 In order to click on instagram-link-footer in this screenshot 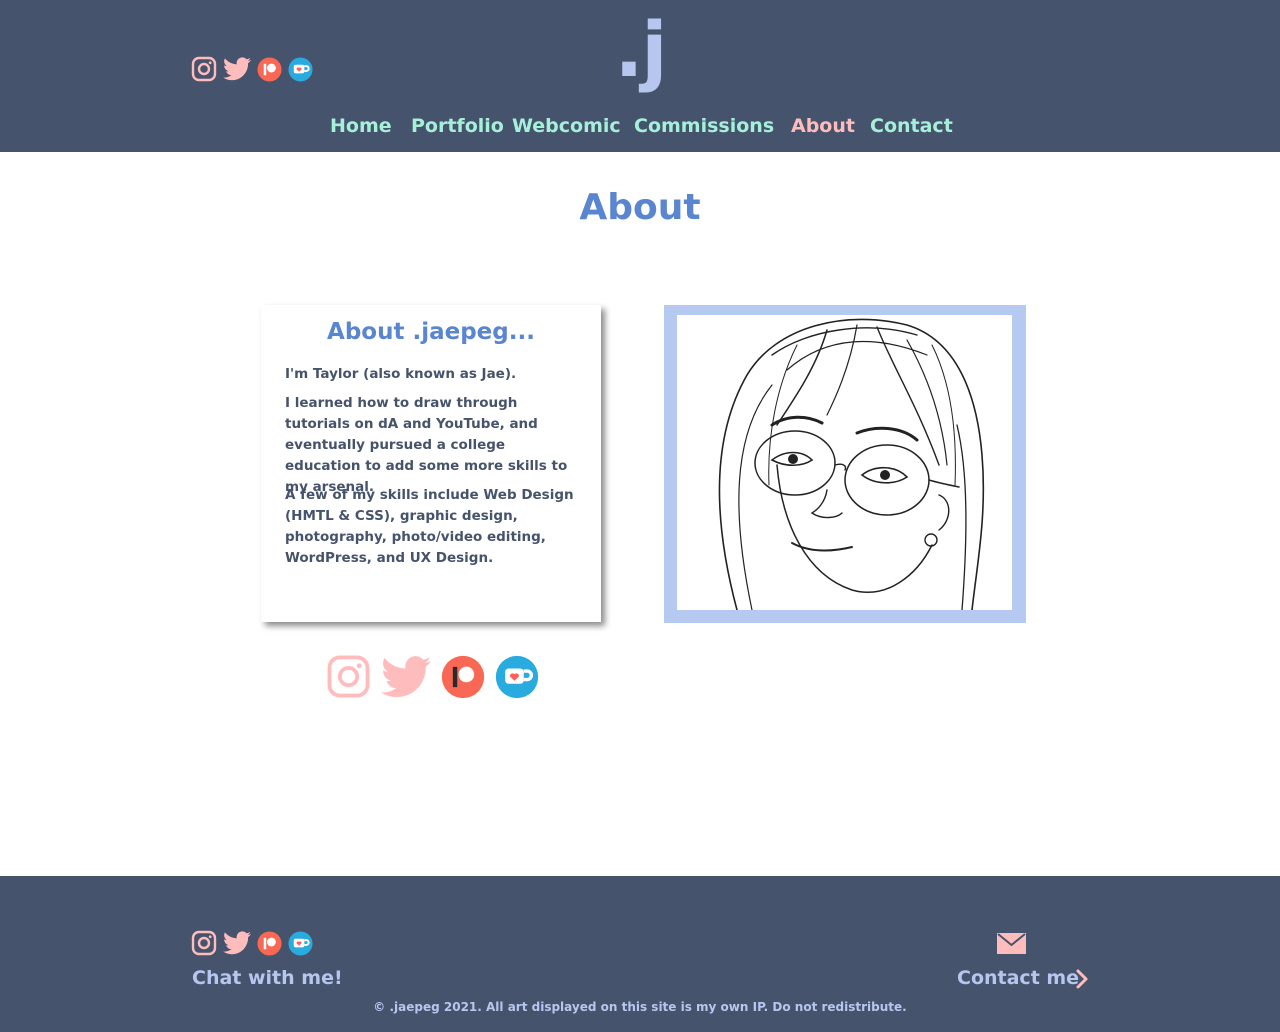, I will do `click(204, 943)`.